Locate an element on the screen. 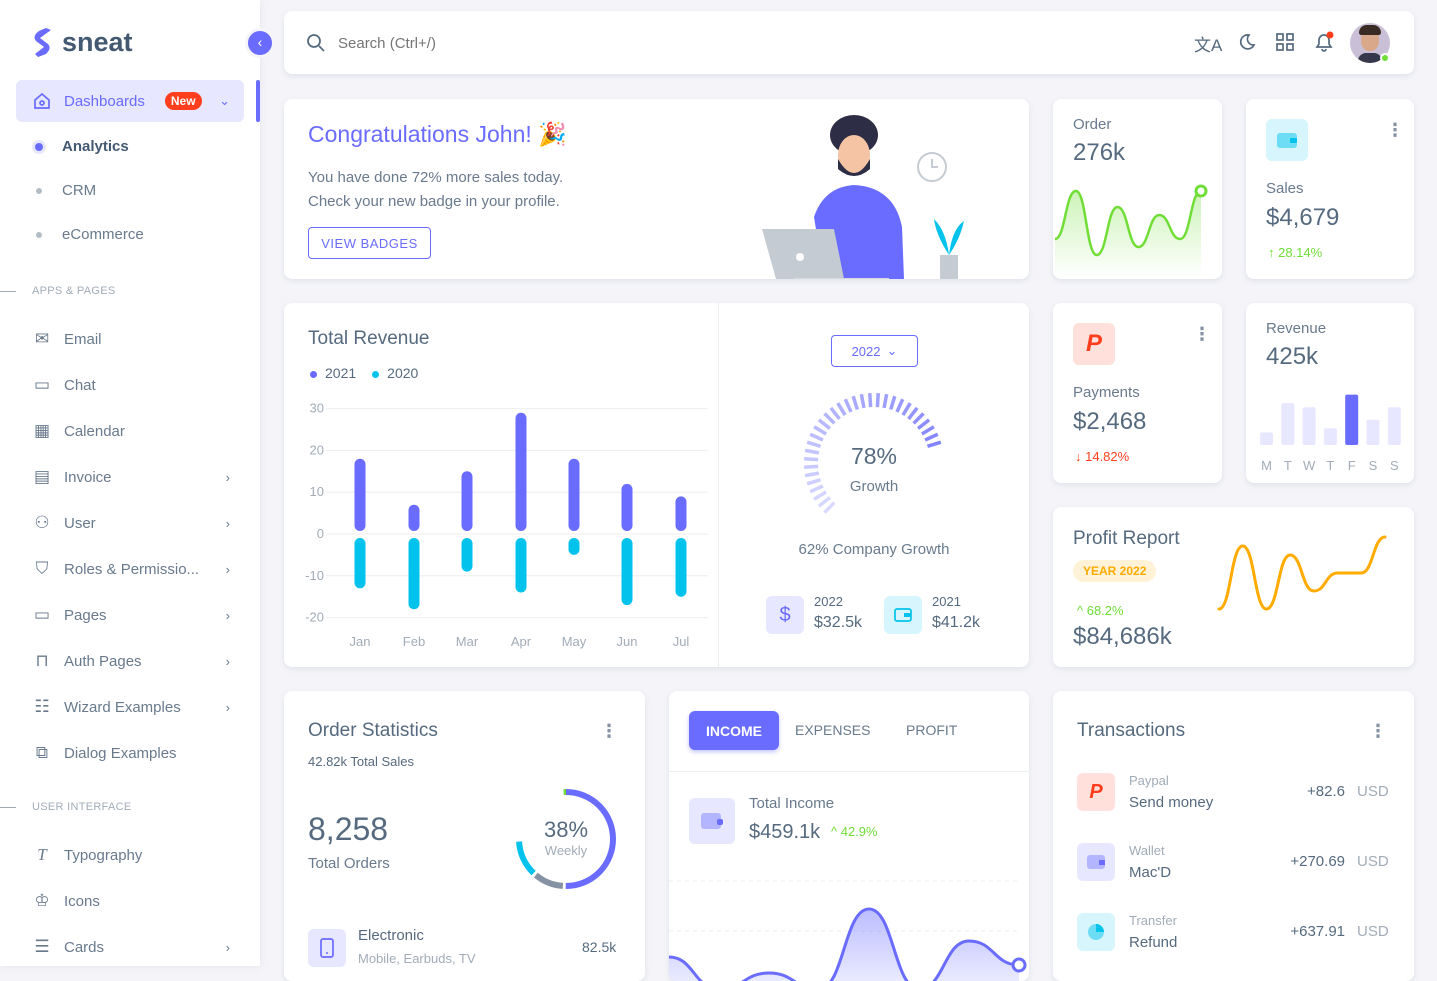 The height and width of the screenshot is (981, 1437). payments-more-menu: ⋮ is located at coordinates (1202, 334).